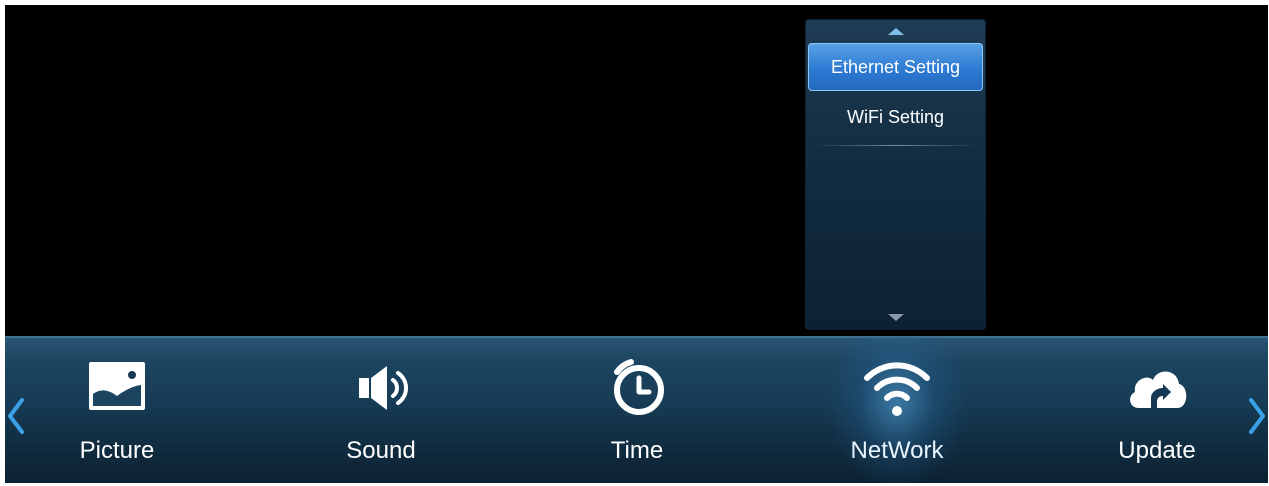  Describe the element at coordinates (117, 450) in the screenshot. I see `menu-item-label: Picture` at that location.